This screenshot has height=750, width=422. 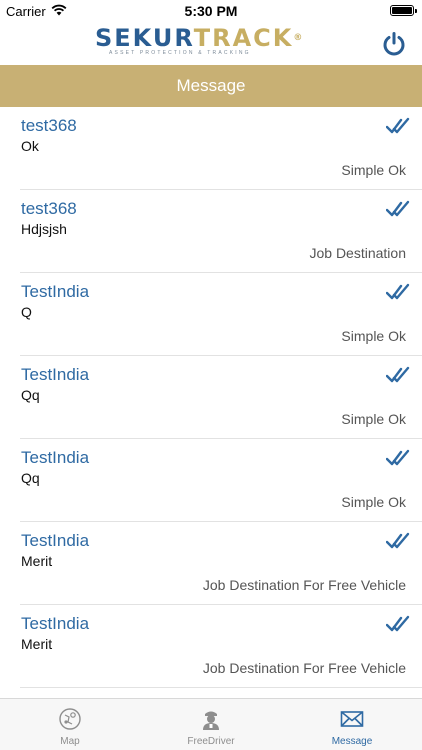 I want to click on row-divider, so click(x=221, y=687).